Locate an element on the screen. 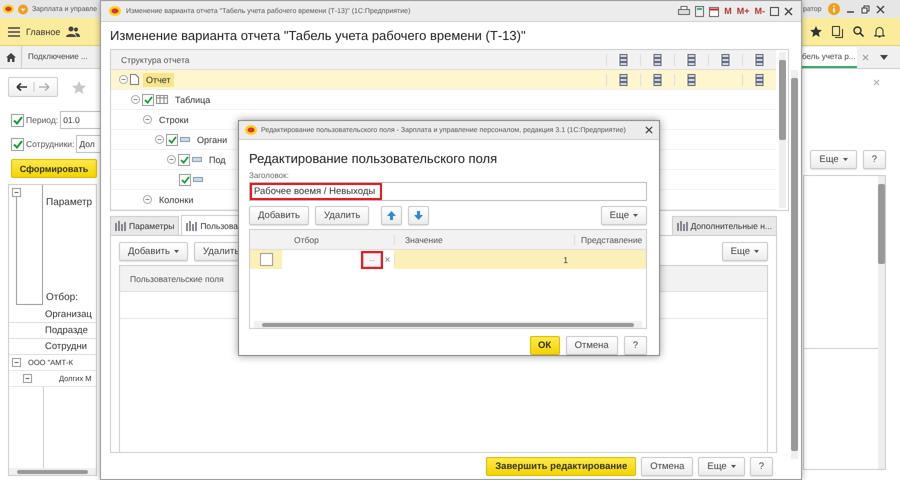  report-heading: Параметр is located at coordinates (69, 202).